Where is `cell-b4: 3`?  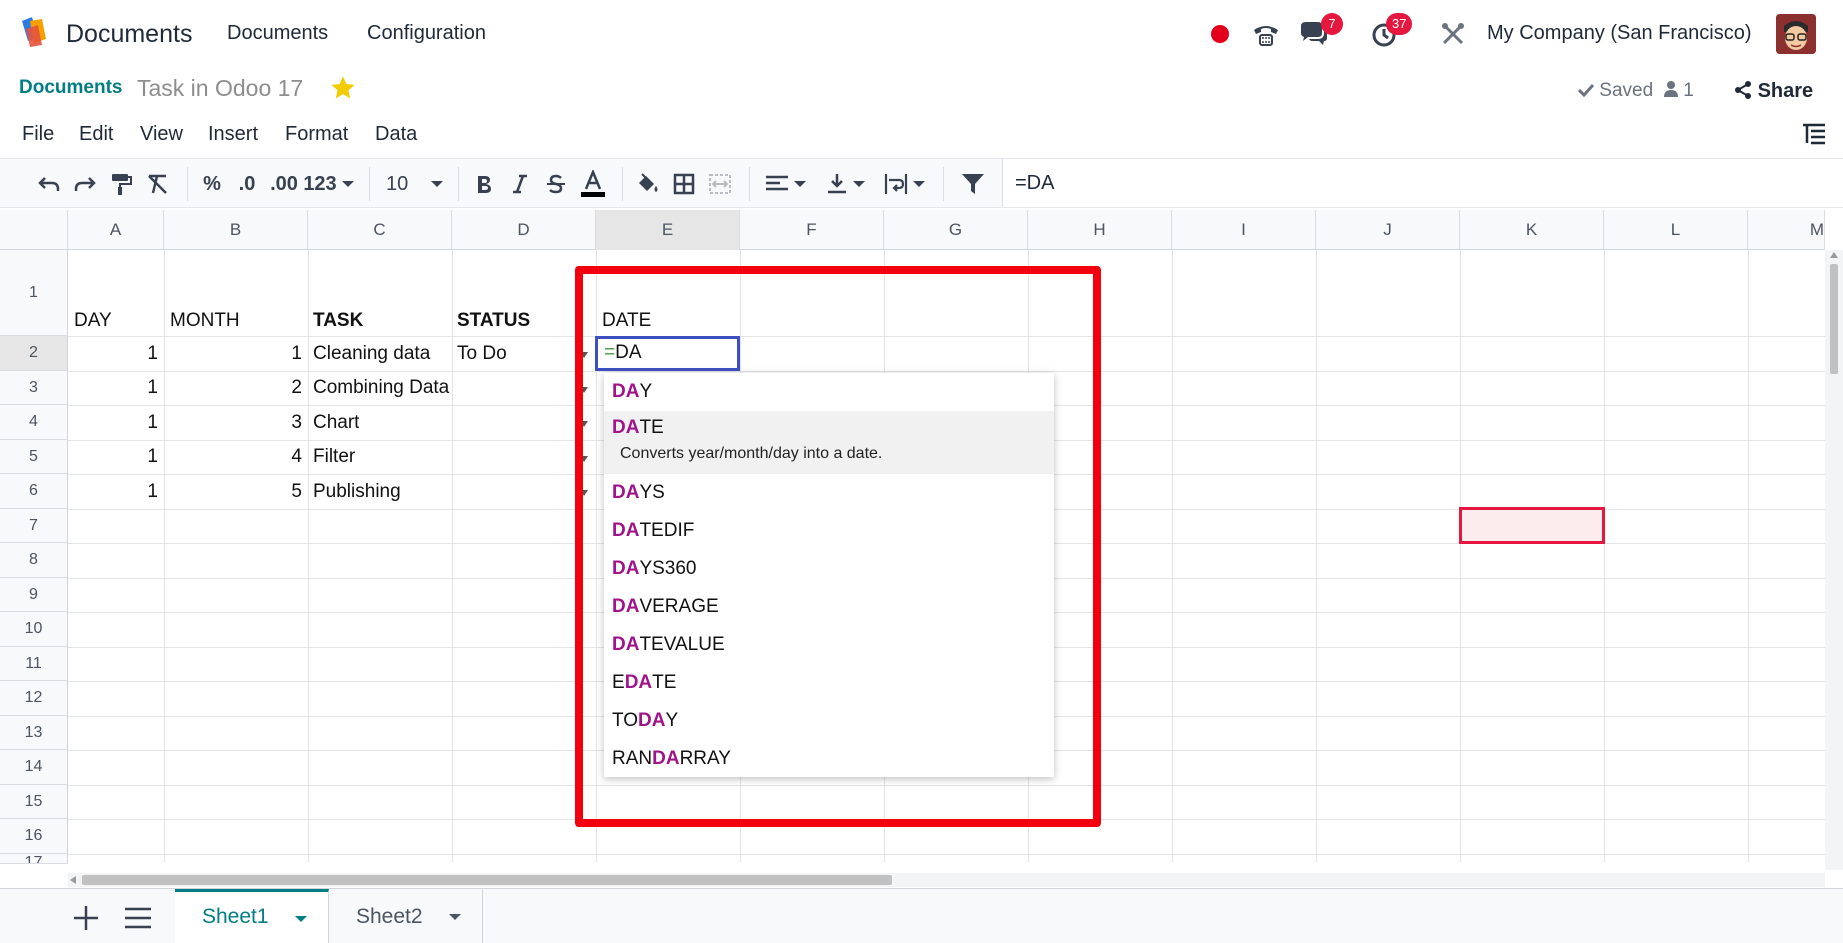
cell-b4: 3 is located at coordinates (234, 423).